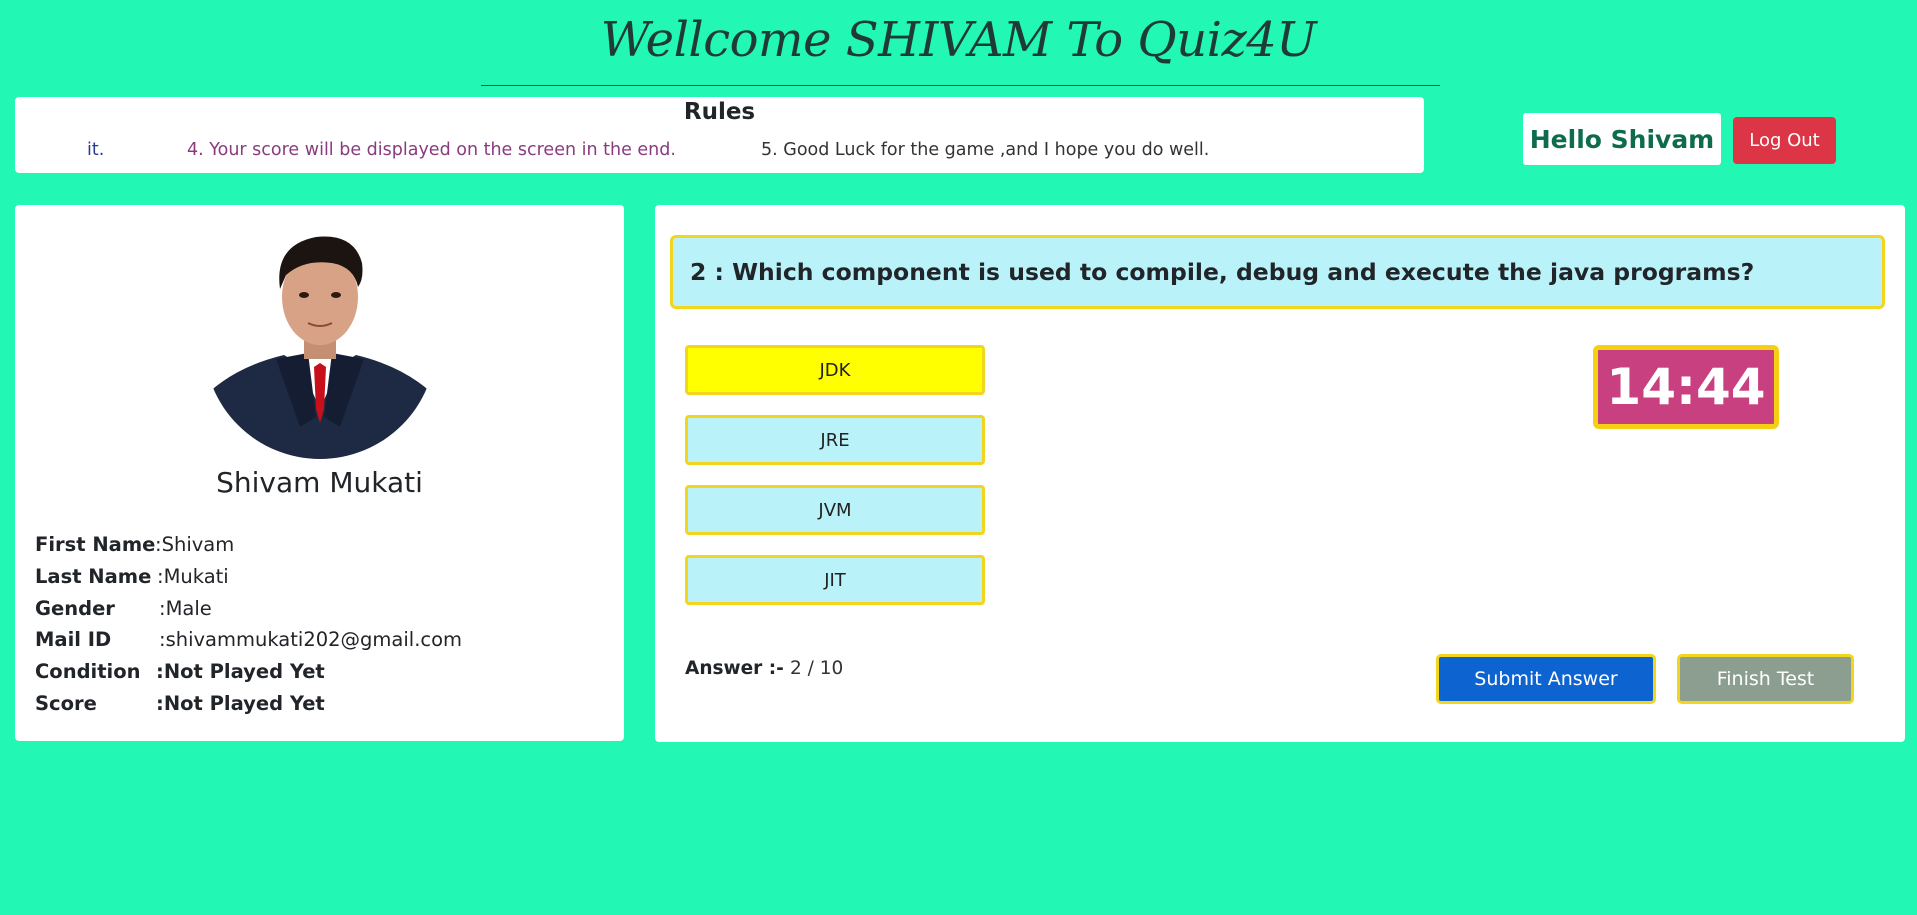 This screenshot has height=915, width=1917. I want to click on detail-first-name: First Name: Shivam, so click(135, 544).